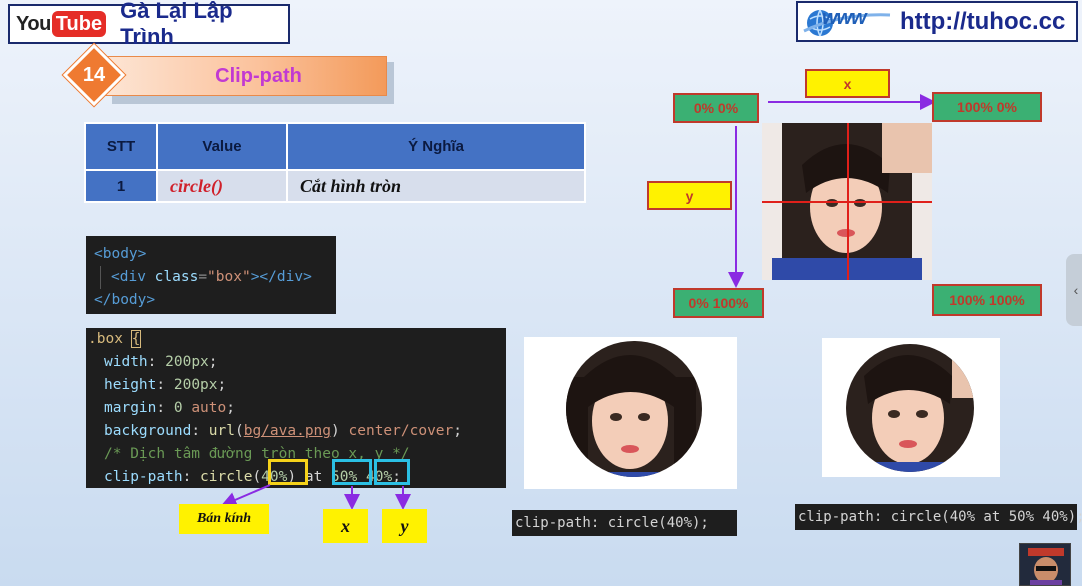 The width and height of the screenshot is (1082, 586). Describe the element at coordinates (345, 526) in the screenshot. I see `x-label: x` at that location.